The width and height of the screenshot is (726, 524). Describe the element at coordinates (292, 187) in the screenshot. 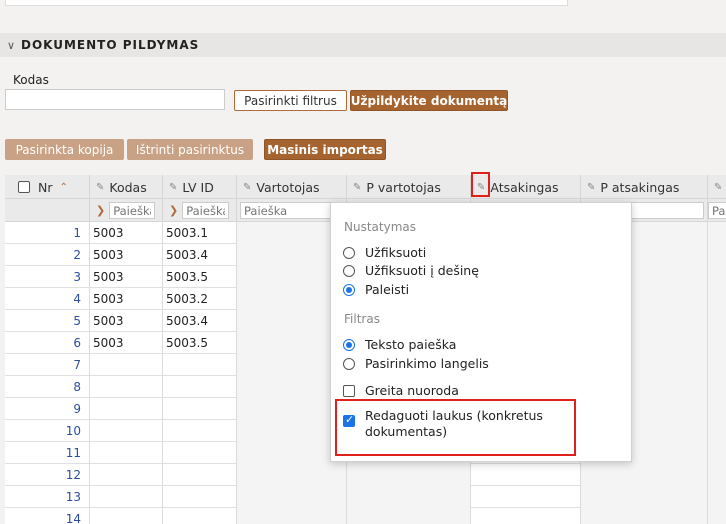

I see `header-vartotojas: ✎ Vartotojas` at that location.